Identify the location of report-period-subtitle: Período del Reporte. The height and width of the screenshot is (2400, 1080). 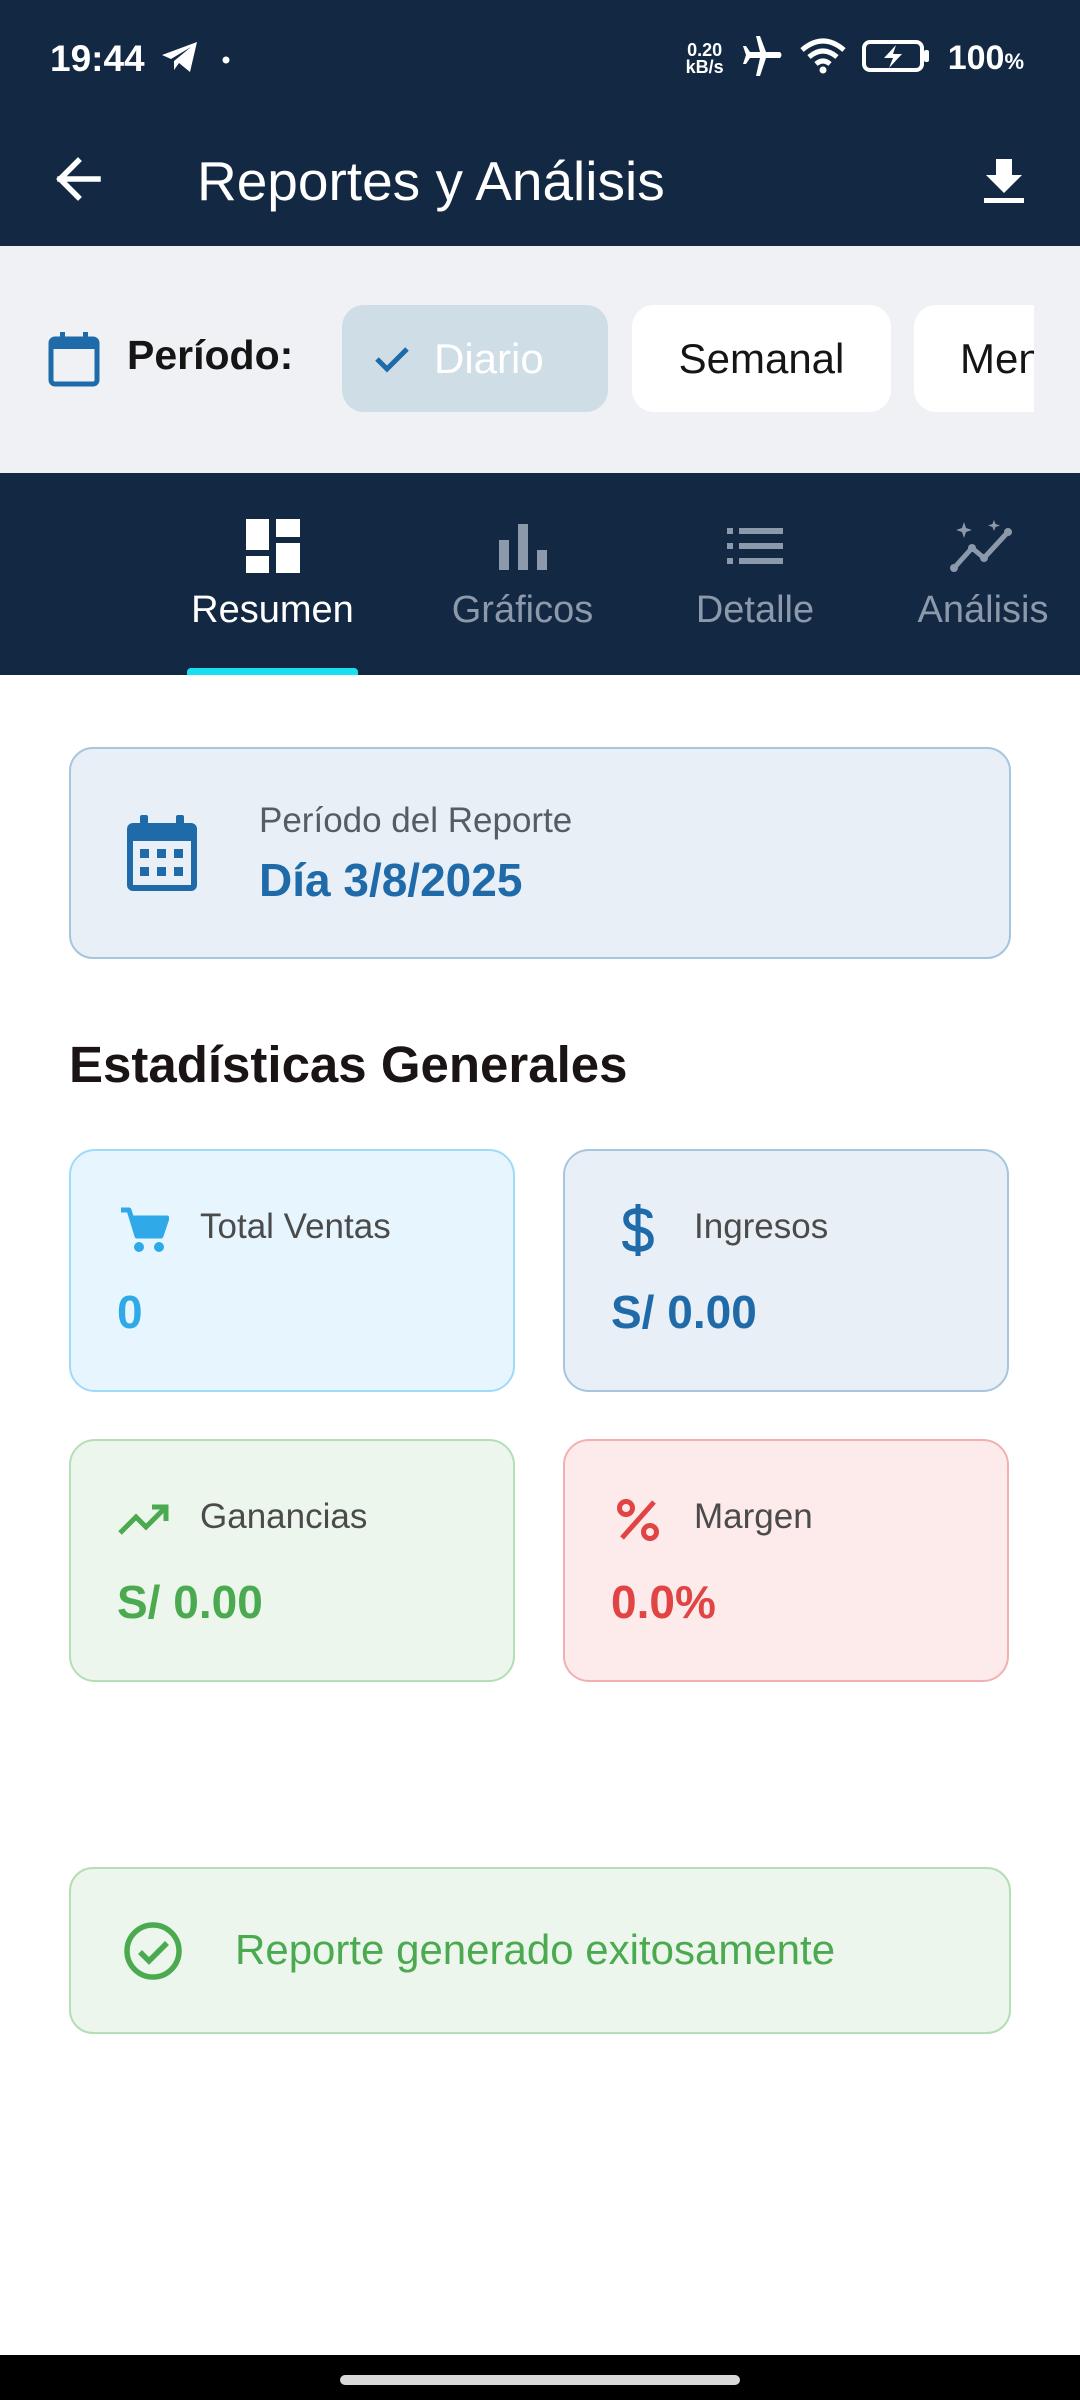
(416, 820).